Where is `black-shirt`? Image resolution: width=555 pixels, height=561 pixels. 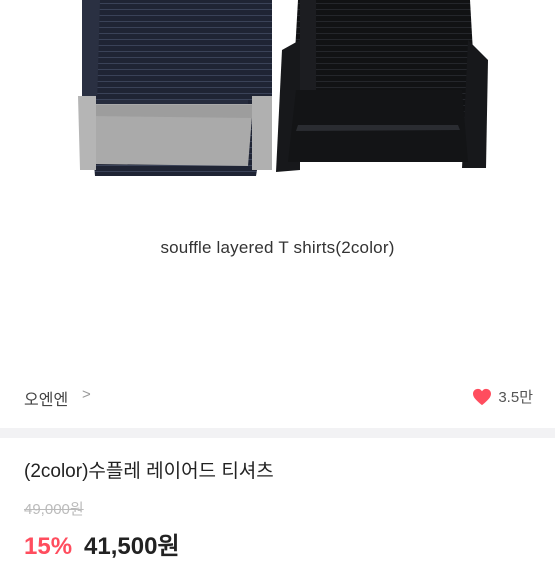 black-shirt is located at coordinates (382, 86).